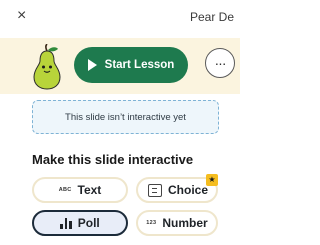 This screenshot has width=320, height=245. Describe the element at coordinates (212, 180) in the screenshot. I see `star-badge-icon: ★` at that location.